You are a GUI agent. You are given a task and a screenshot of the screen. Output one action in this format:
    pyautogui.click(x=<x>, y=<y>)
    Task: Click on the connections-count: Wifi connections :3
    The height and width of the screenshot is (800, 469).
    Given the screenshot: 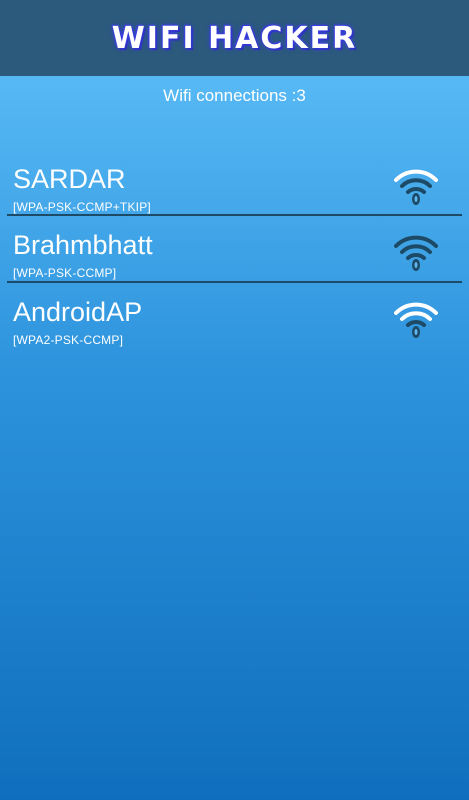 What is the action you would take?
    pyautogui.click(x=234, y=95)
    